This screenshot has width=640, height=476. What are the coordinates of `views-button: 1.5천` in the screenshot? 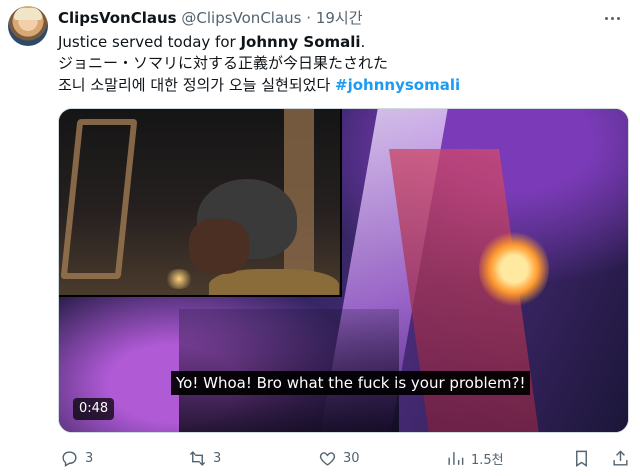 It's located at (475, 458).